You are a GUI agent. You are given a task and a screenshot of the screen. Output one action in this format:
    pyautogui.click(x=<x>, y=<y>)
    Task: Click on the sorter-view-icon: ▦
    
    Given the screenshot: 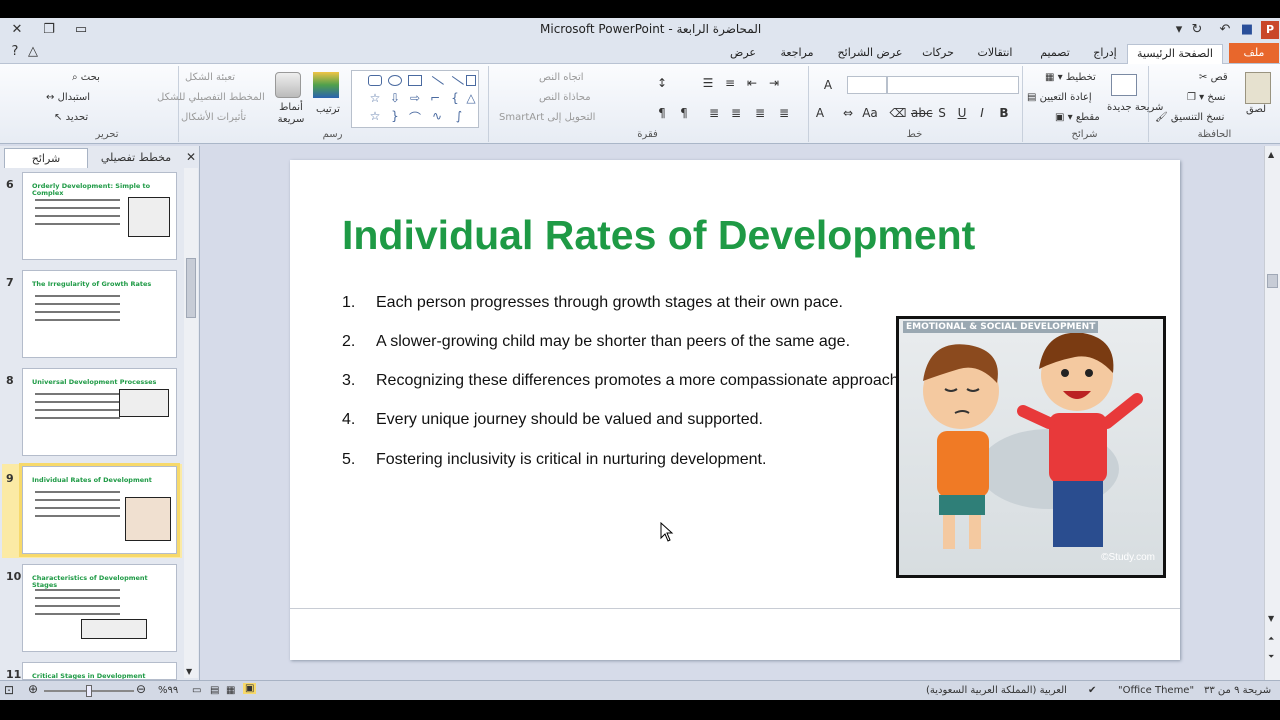 What is the action you would take?
    pyautogui.click(x=230, y=690)
    